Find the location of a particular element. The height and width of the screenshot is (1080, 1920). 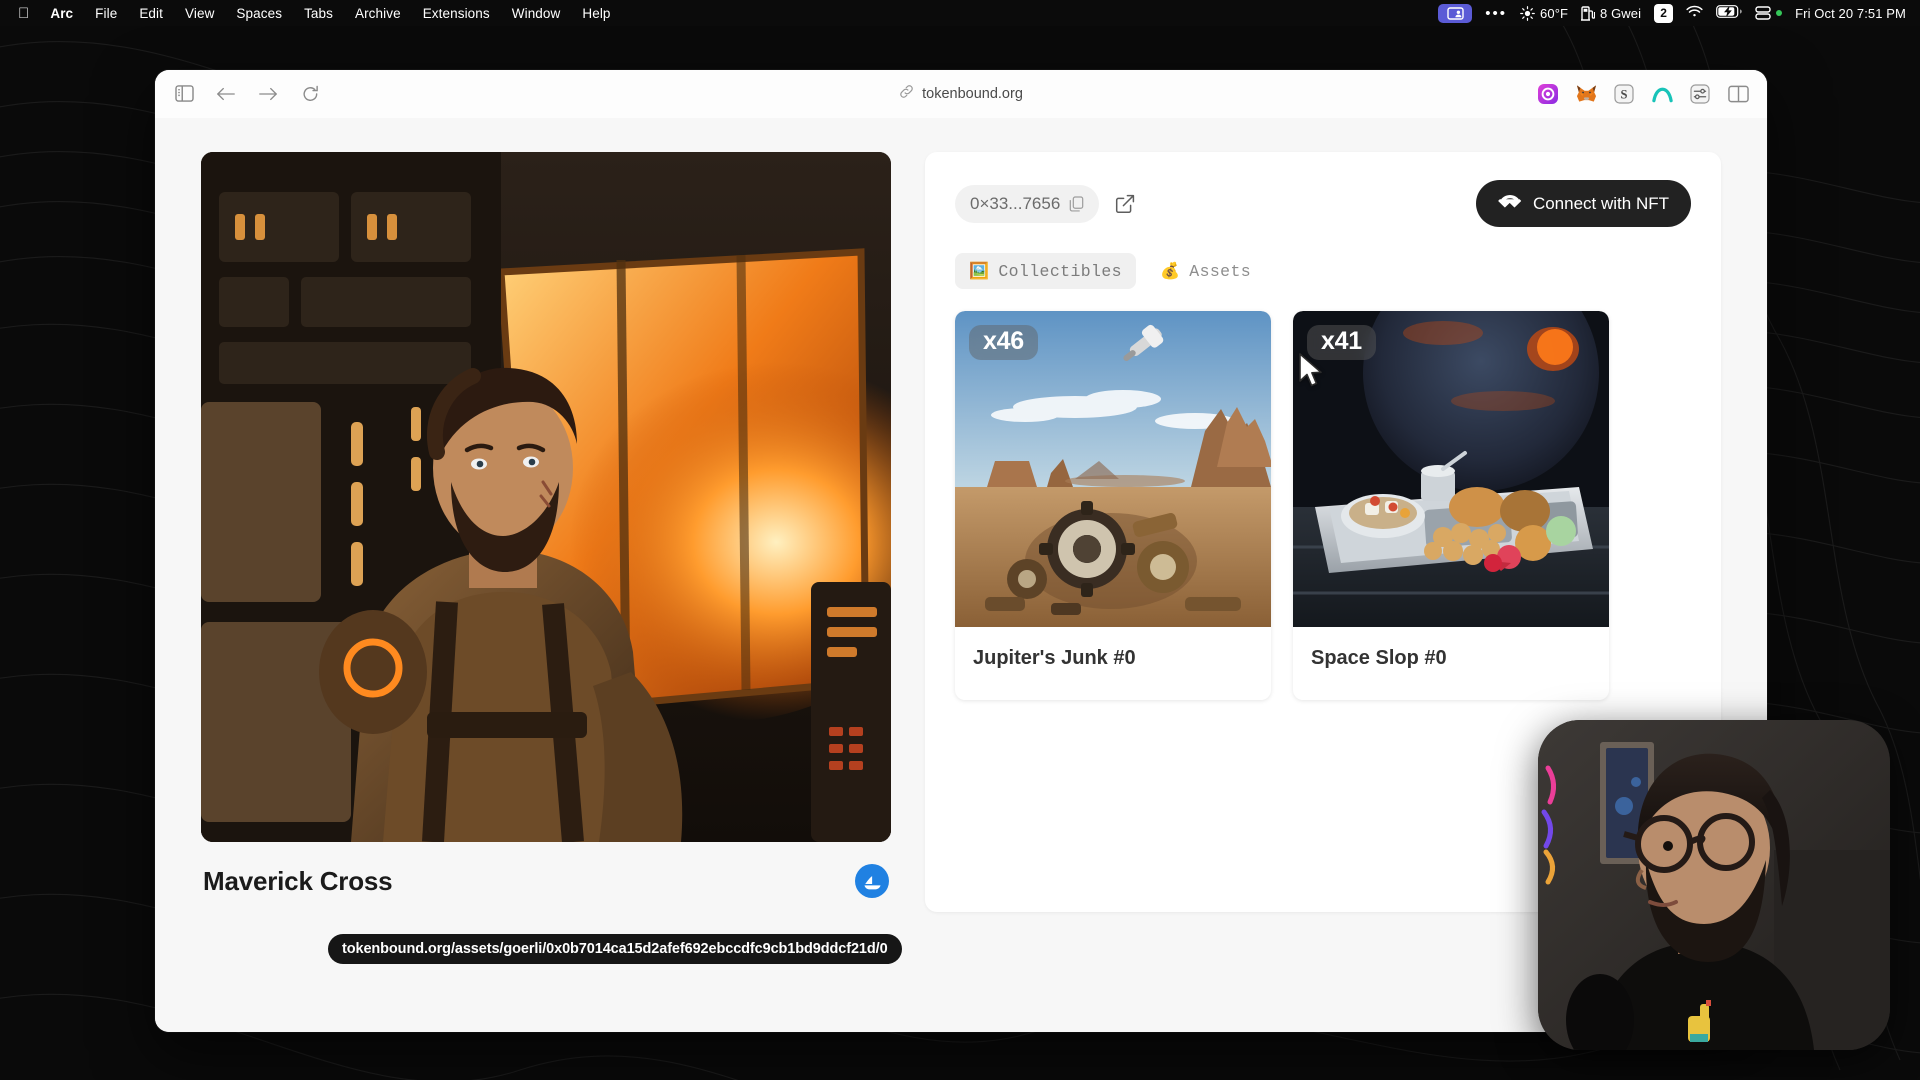

opensea-icon is located at coordinates (872, 881).